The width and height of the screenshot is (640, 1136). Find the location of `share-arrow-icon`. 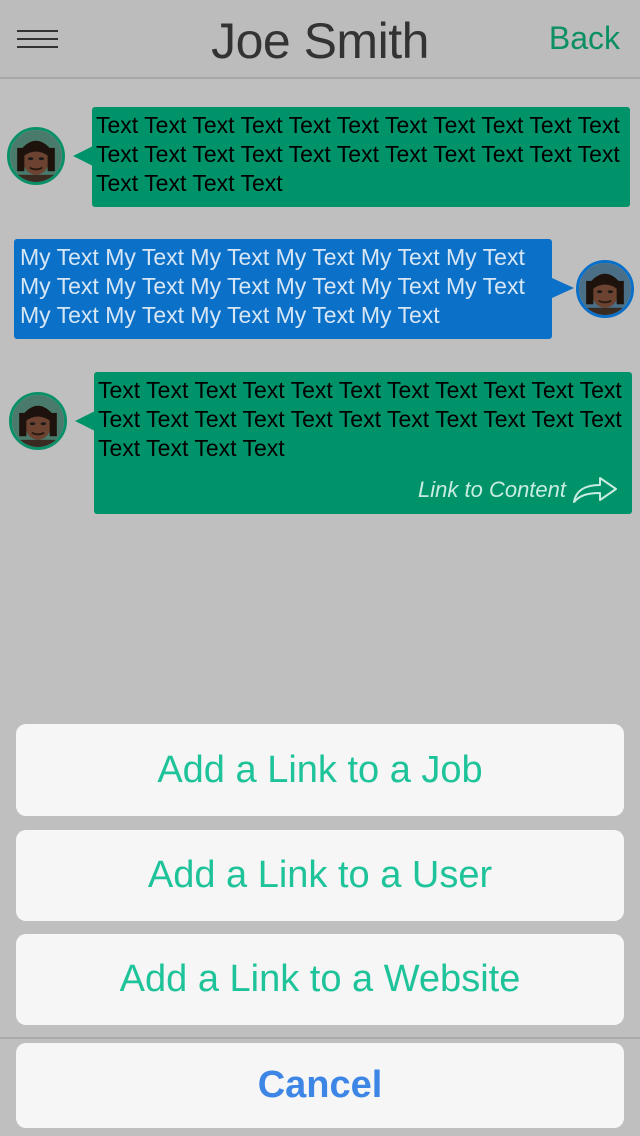

share-arrow-icon is located at coordinates (595, 489).